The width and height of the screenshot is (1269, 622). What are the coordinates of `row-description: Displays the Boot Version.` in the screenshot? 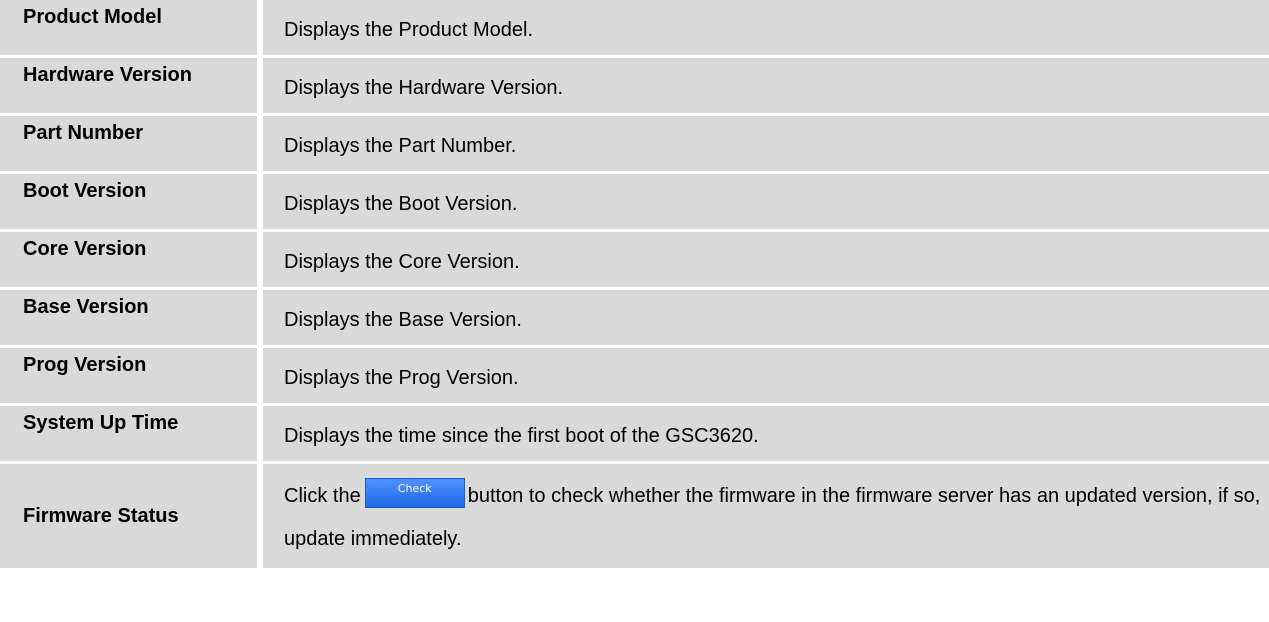 It's located at (766, 201).